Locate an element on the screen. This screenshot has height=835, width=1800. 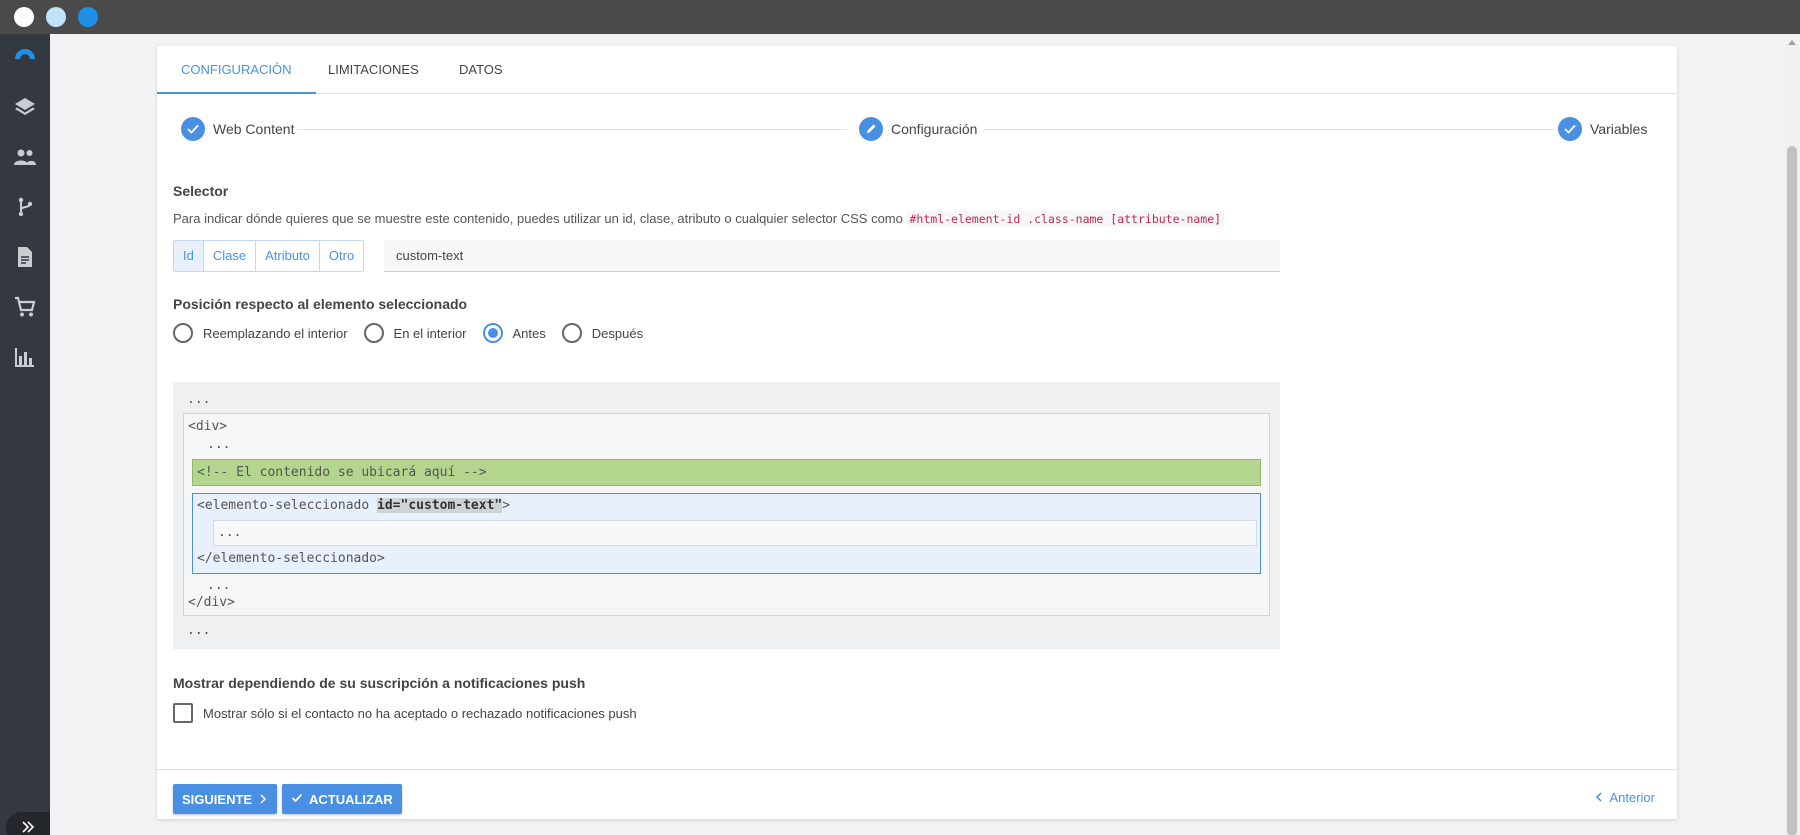
preview-element-open-end: > is located at coordinates (506, 505).